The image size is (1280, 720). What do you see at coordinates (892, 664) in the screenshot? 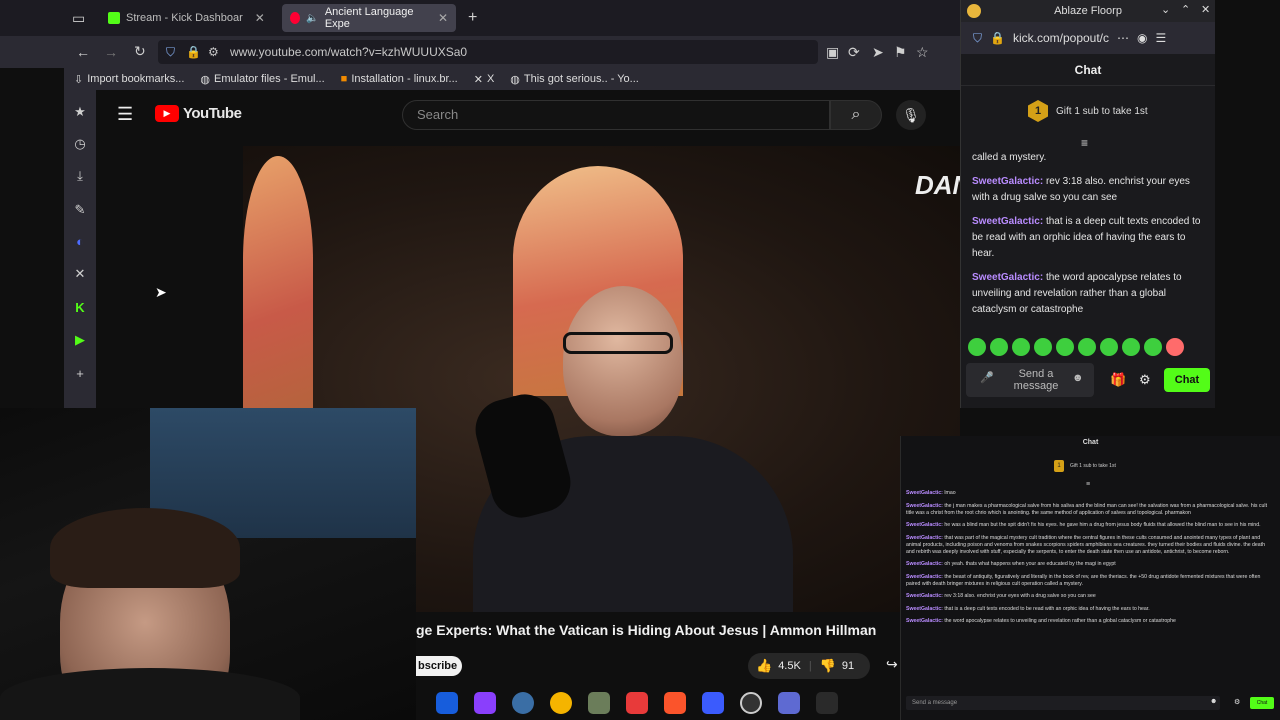
I see `share-icon: ↪` at bounding box center [892, 664].